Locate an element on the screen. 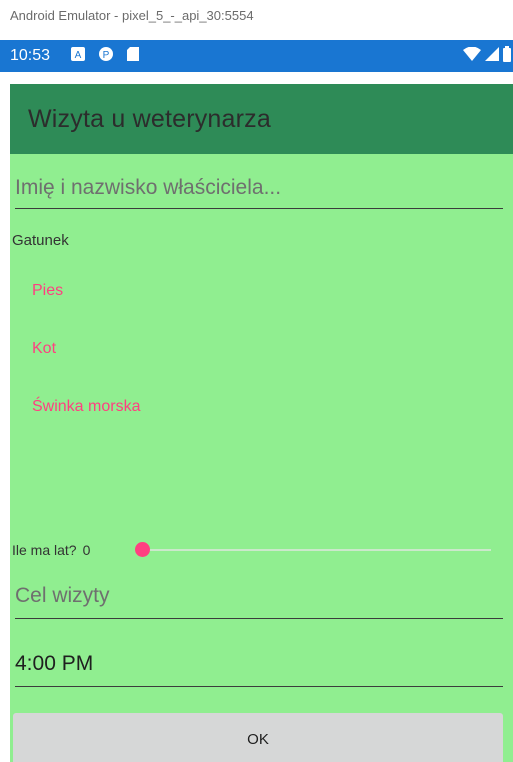 The width and height of the screenshot is (513, 762). ok-button: OK is located at coordinates (258, 737).